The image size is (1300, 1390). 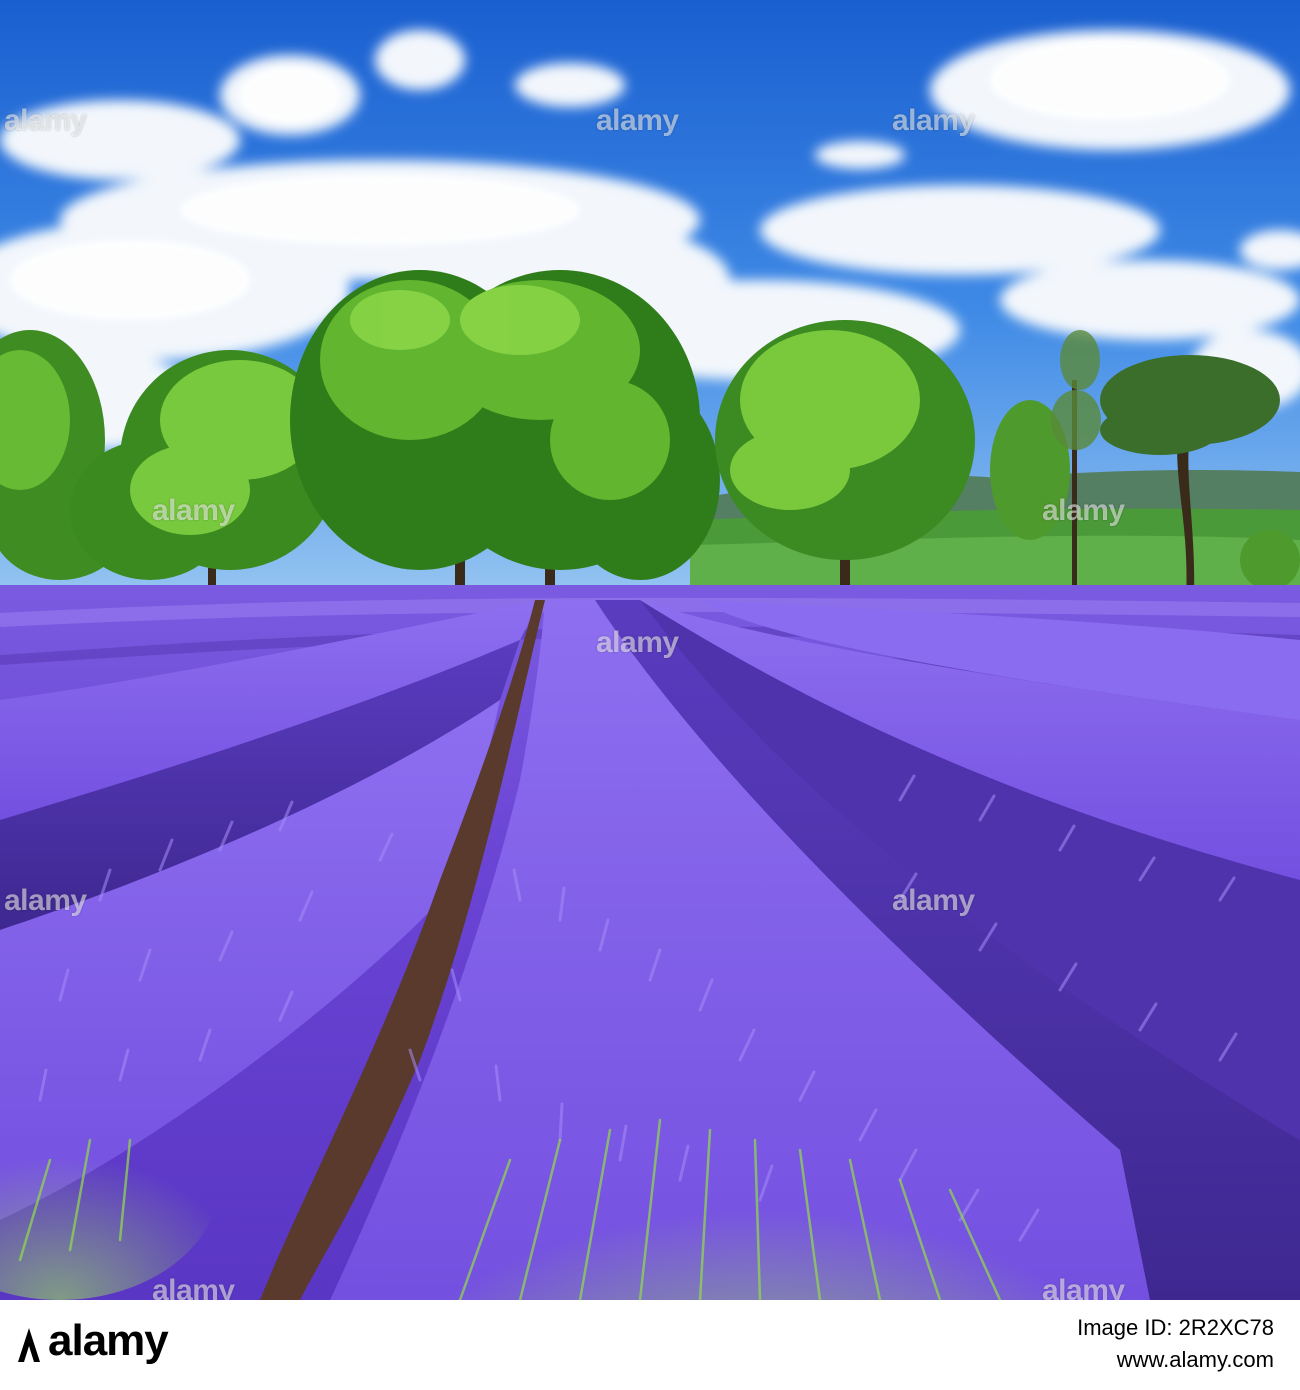 I want to click on brand-logo: alamy, so click(x=108, y=1340).